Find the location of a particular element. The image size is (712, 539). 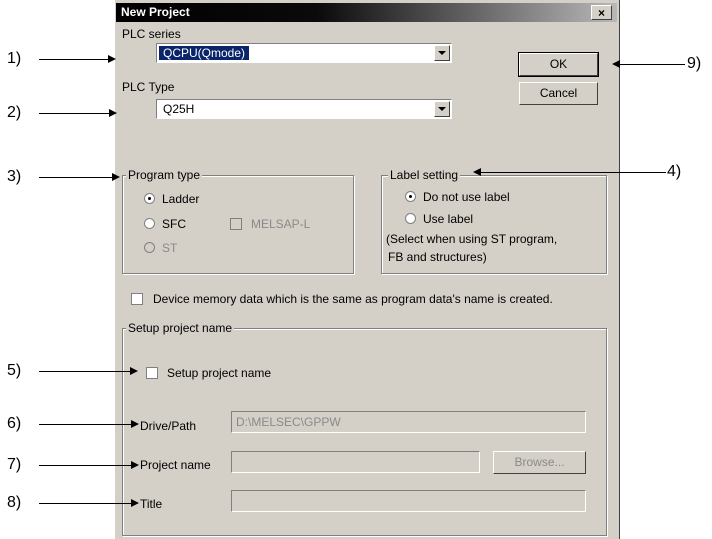

ladder-label: Ladder is located at coordinates (181, 199).